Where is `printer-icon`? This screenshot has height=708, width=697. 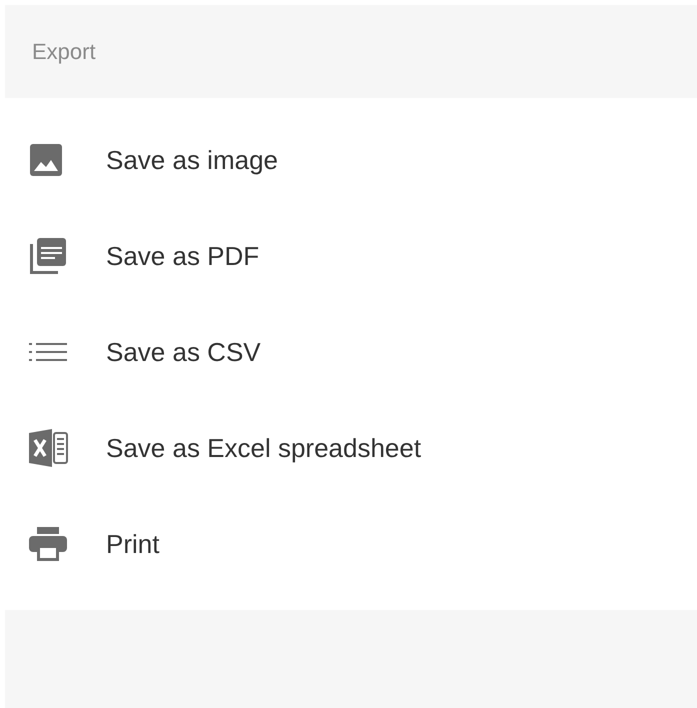
printer-icon is located at coordinates (48, 544).